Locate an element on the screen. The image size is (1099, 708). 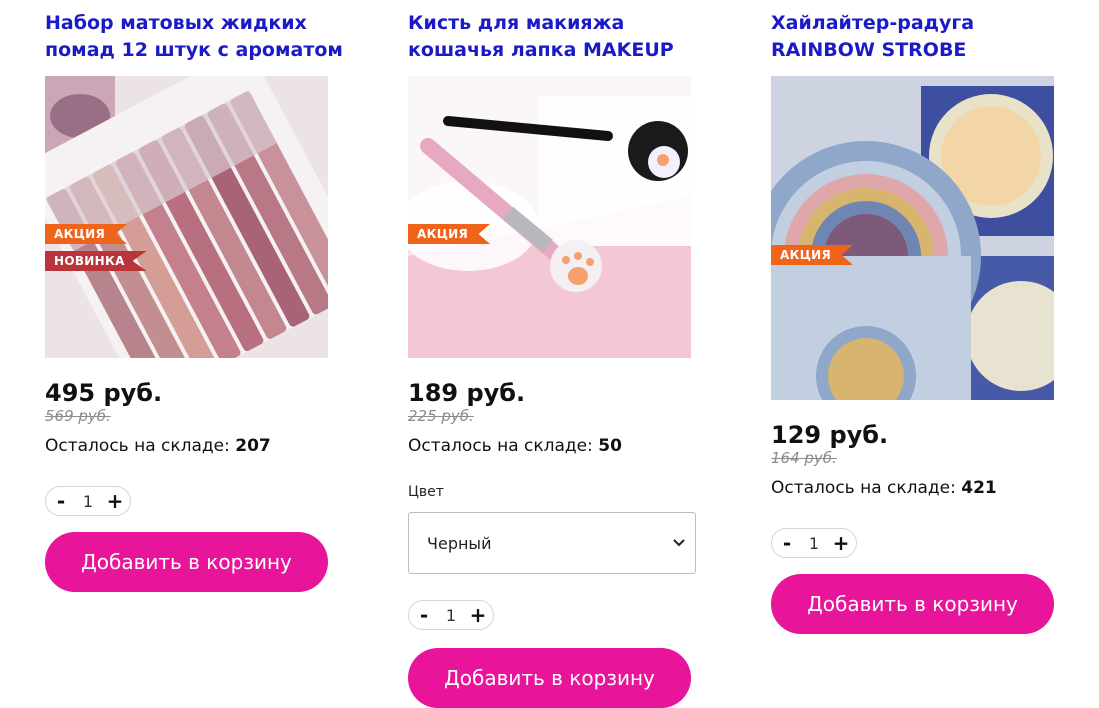
stock-info: Осталось на складе: 50 is located at coordinates (558, 446).